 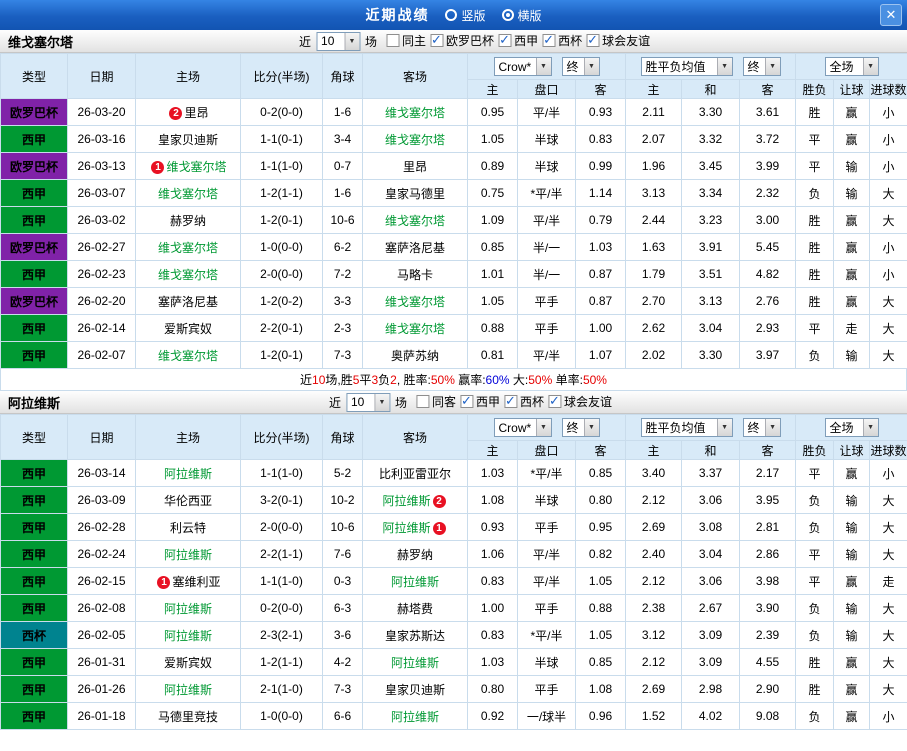 What do you see at coordinates (526, 41) in the screenshot?
I see `filter-checkbox-label: 西甲` at bounding box center [526, 41].